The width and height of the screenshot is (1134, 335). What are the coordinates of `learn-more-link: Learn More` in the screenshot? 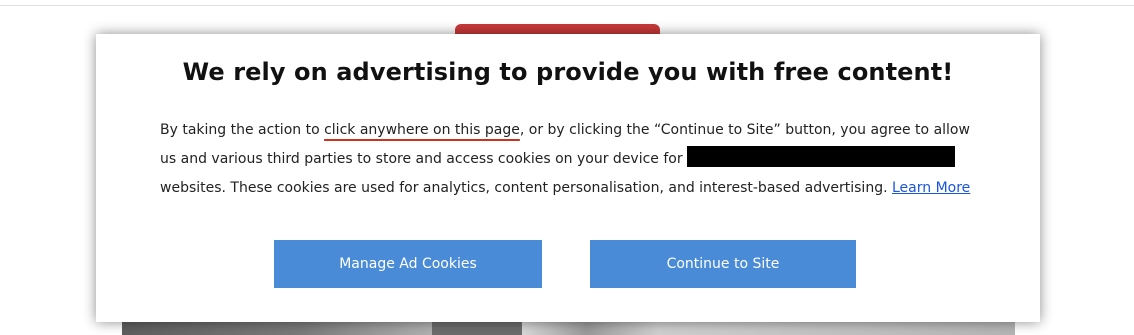 It's located at (931, 188).